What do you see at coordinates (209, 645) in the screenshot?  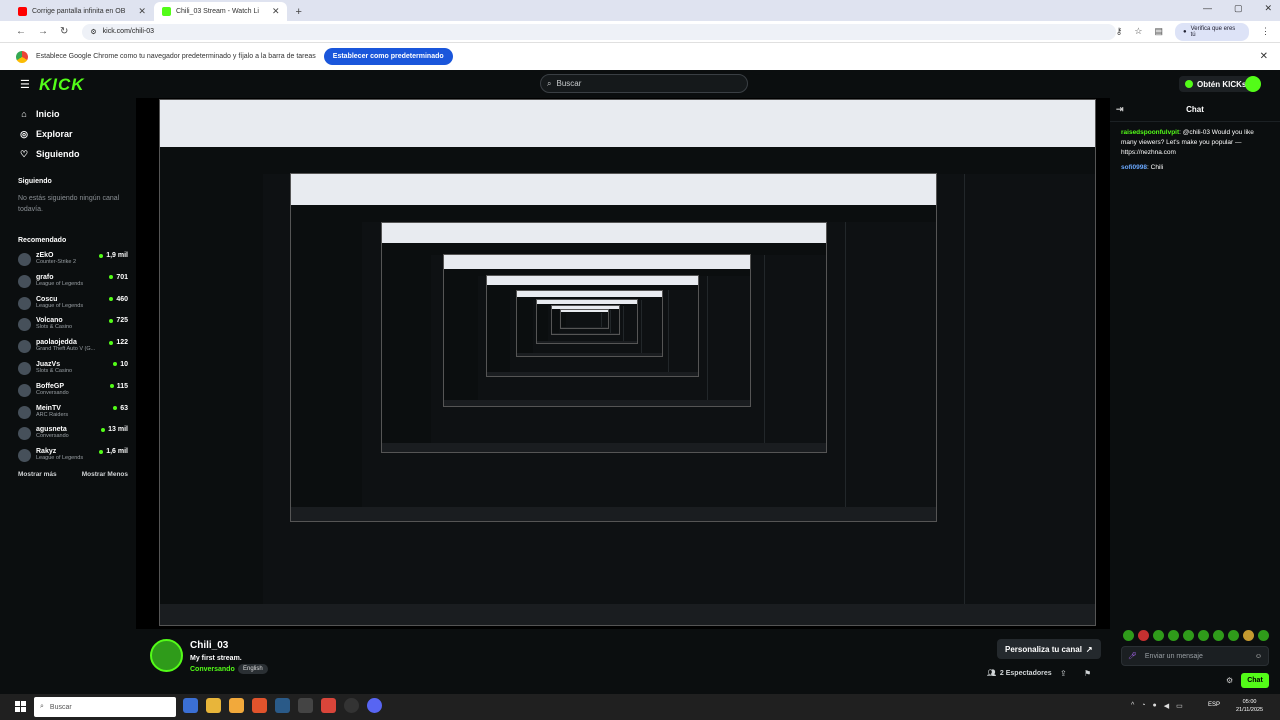 I see `streamer-name: Chili_03` at bounding box center [209, 645].